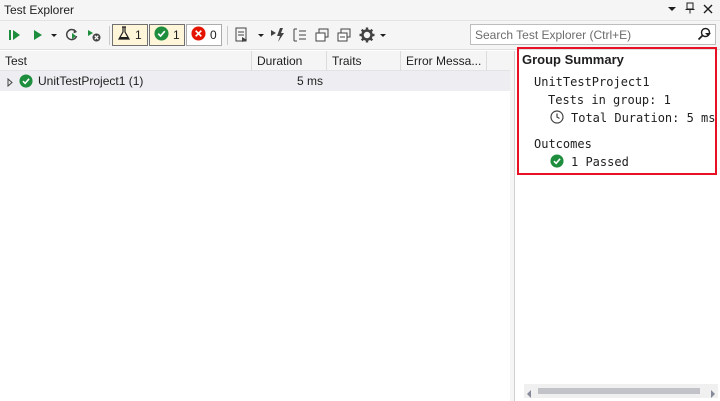  I want to click on test-duration: 5 ms, so click(310, 81).